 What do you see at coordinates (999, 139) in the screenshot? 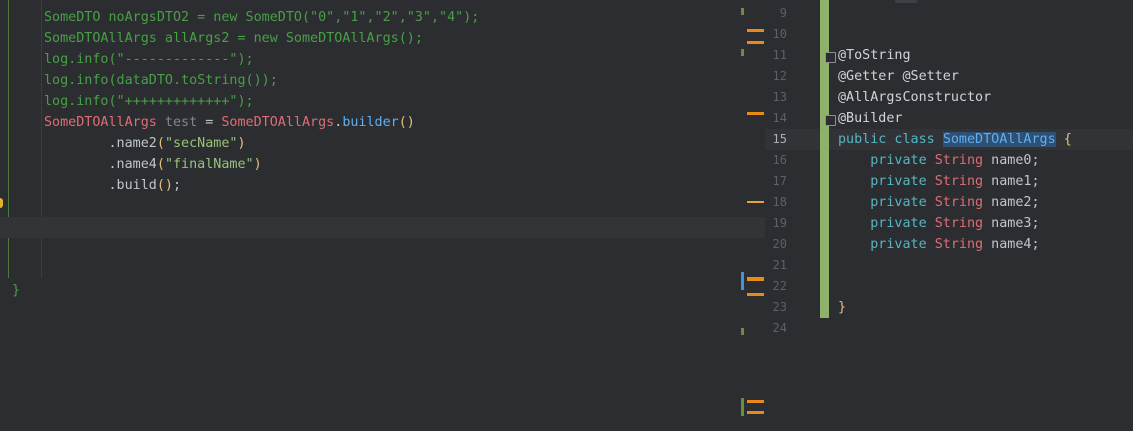
I see `selected-identifier: SomeDTOAllArgs` at bounding box center [999, 139].